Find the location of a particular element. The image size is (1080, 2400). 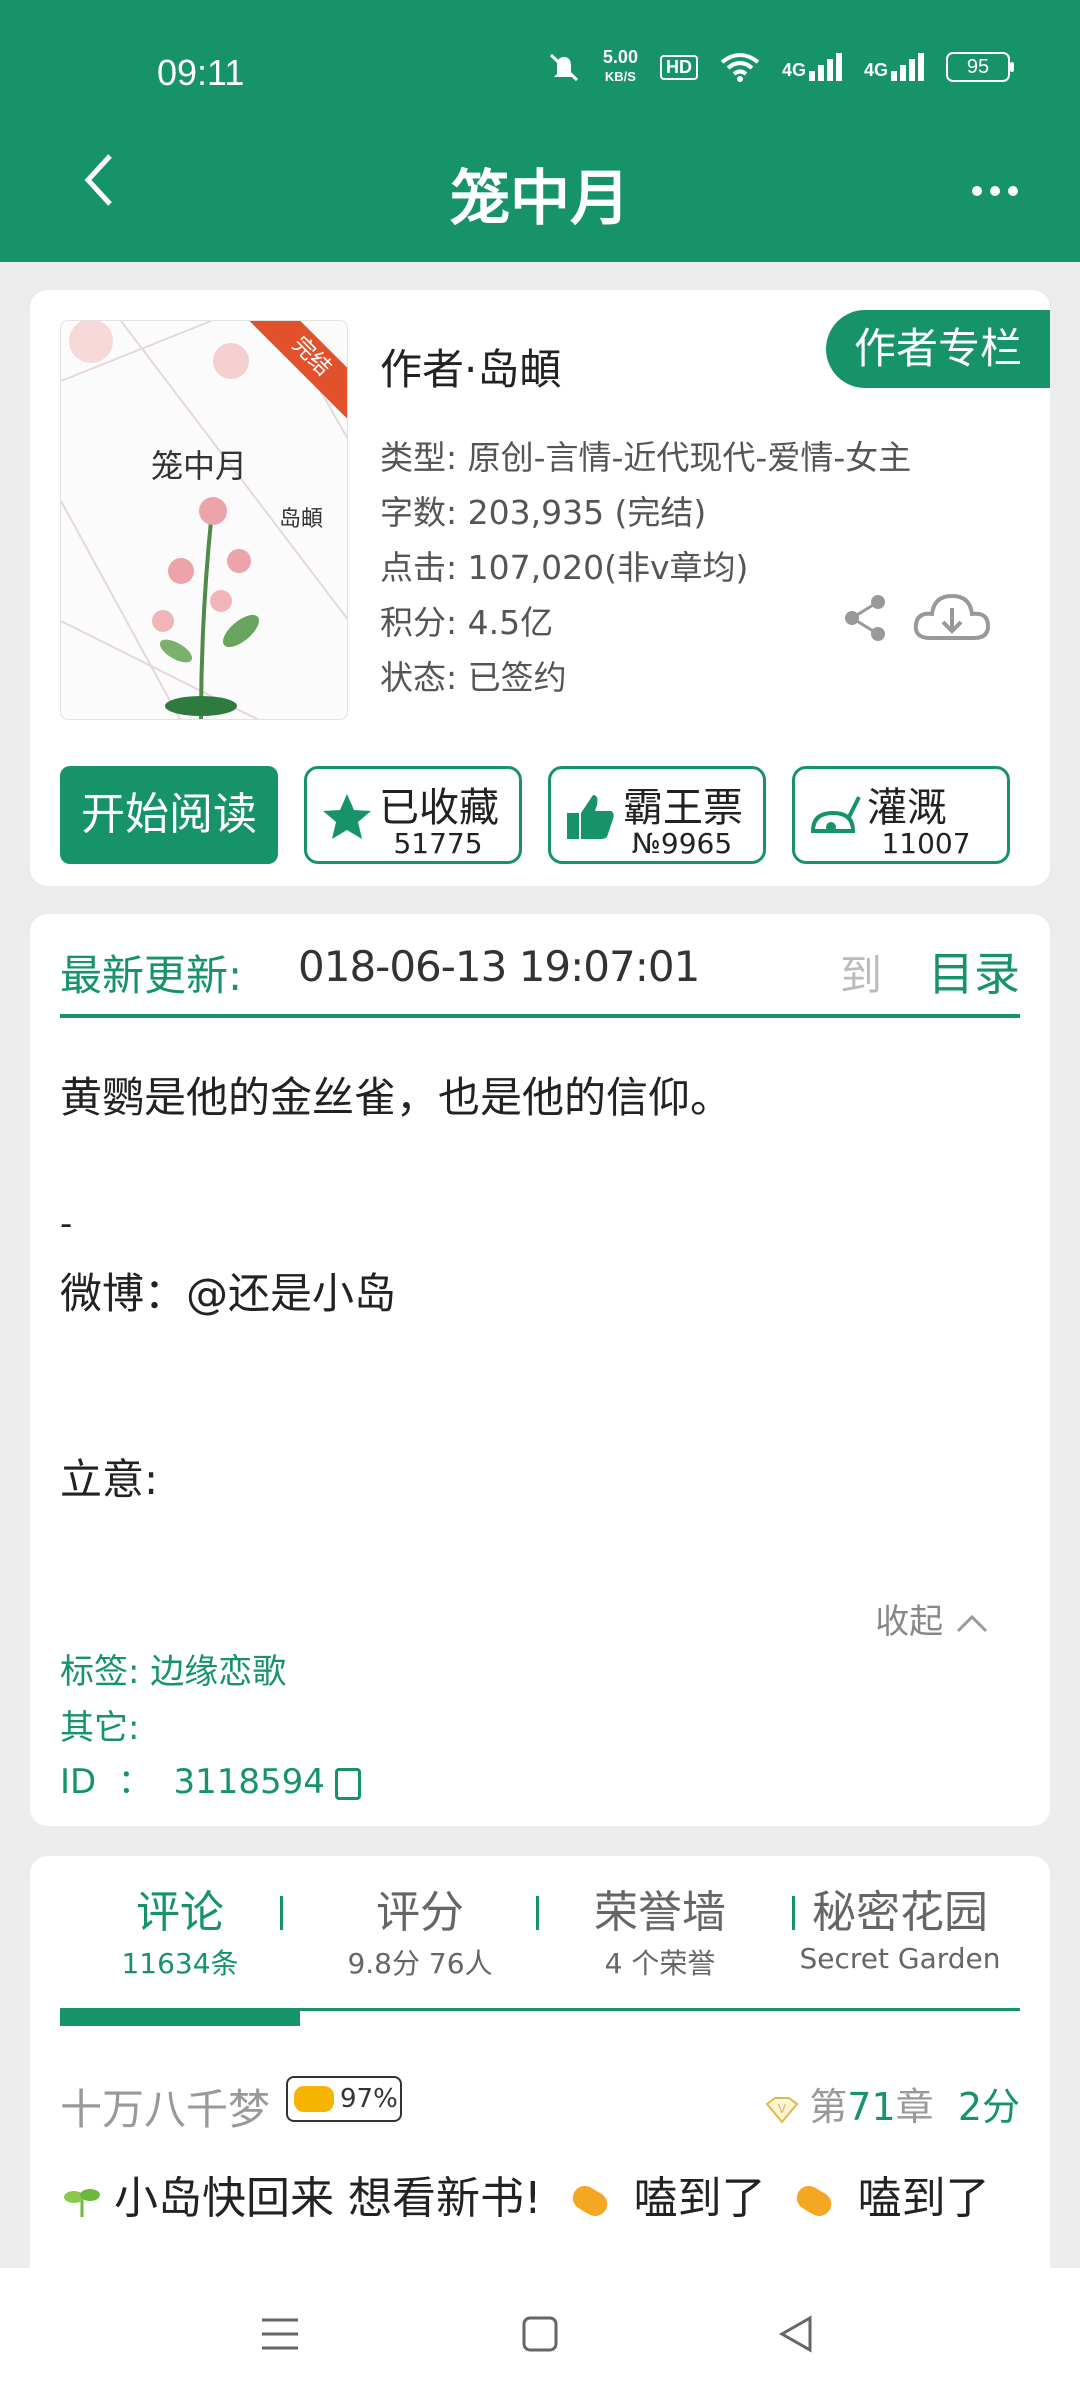

ticket-button: 霸王票 №9965 is located at coordinates (657, 815).